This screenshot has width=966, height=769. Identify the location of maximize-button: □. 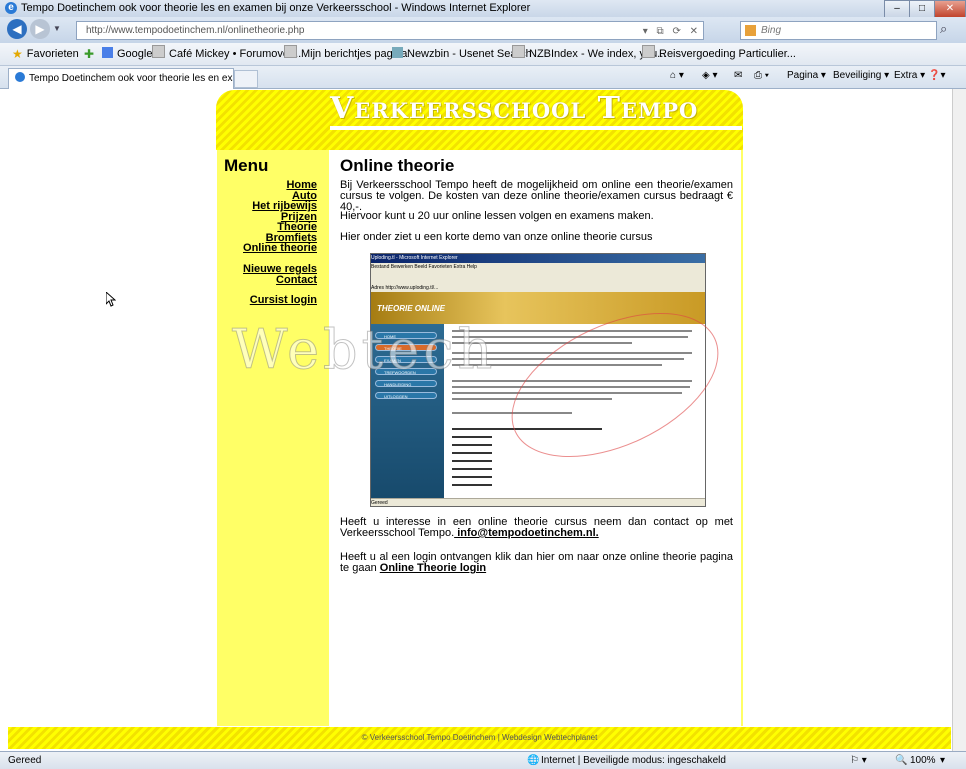
(922, 9).